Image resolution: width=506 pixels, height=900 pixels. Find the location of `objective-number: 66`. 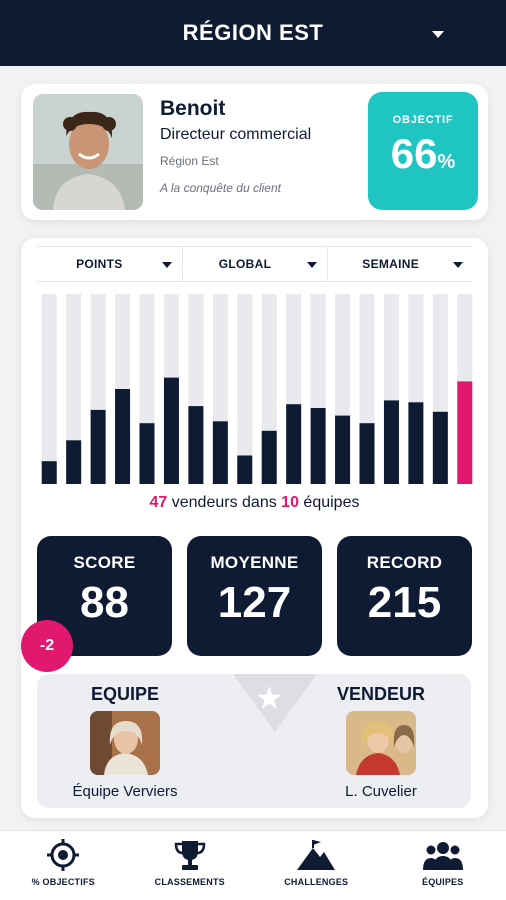

objective-number: 66 is located at coordinates (414, 153).